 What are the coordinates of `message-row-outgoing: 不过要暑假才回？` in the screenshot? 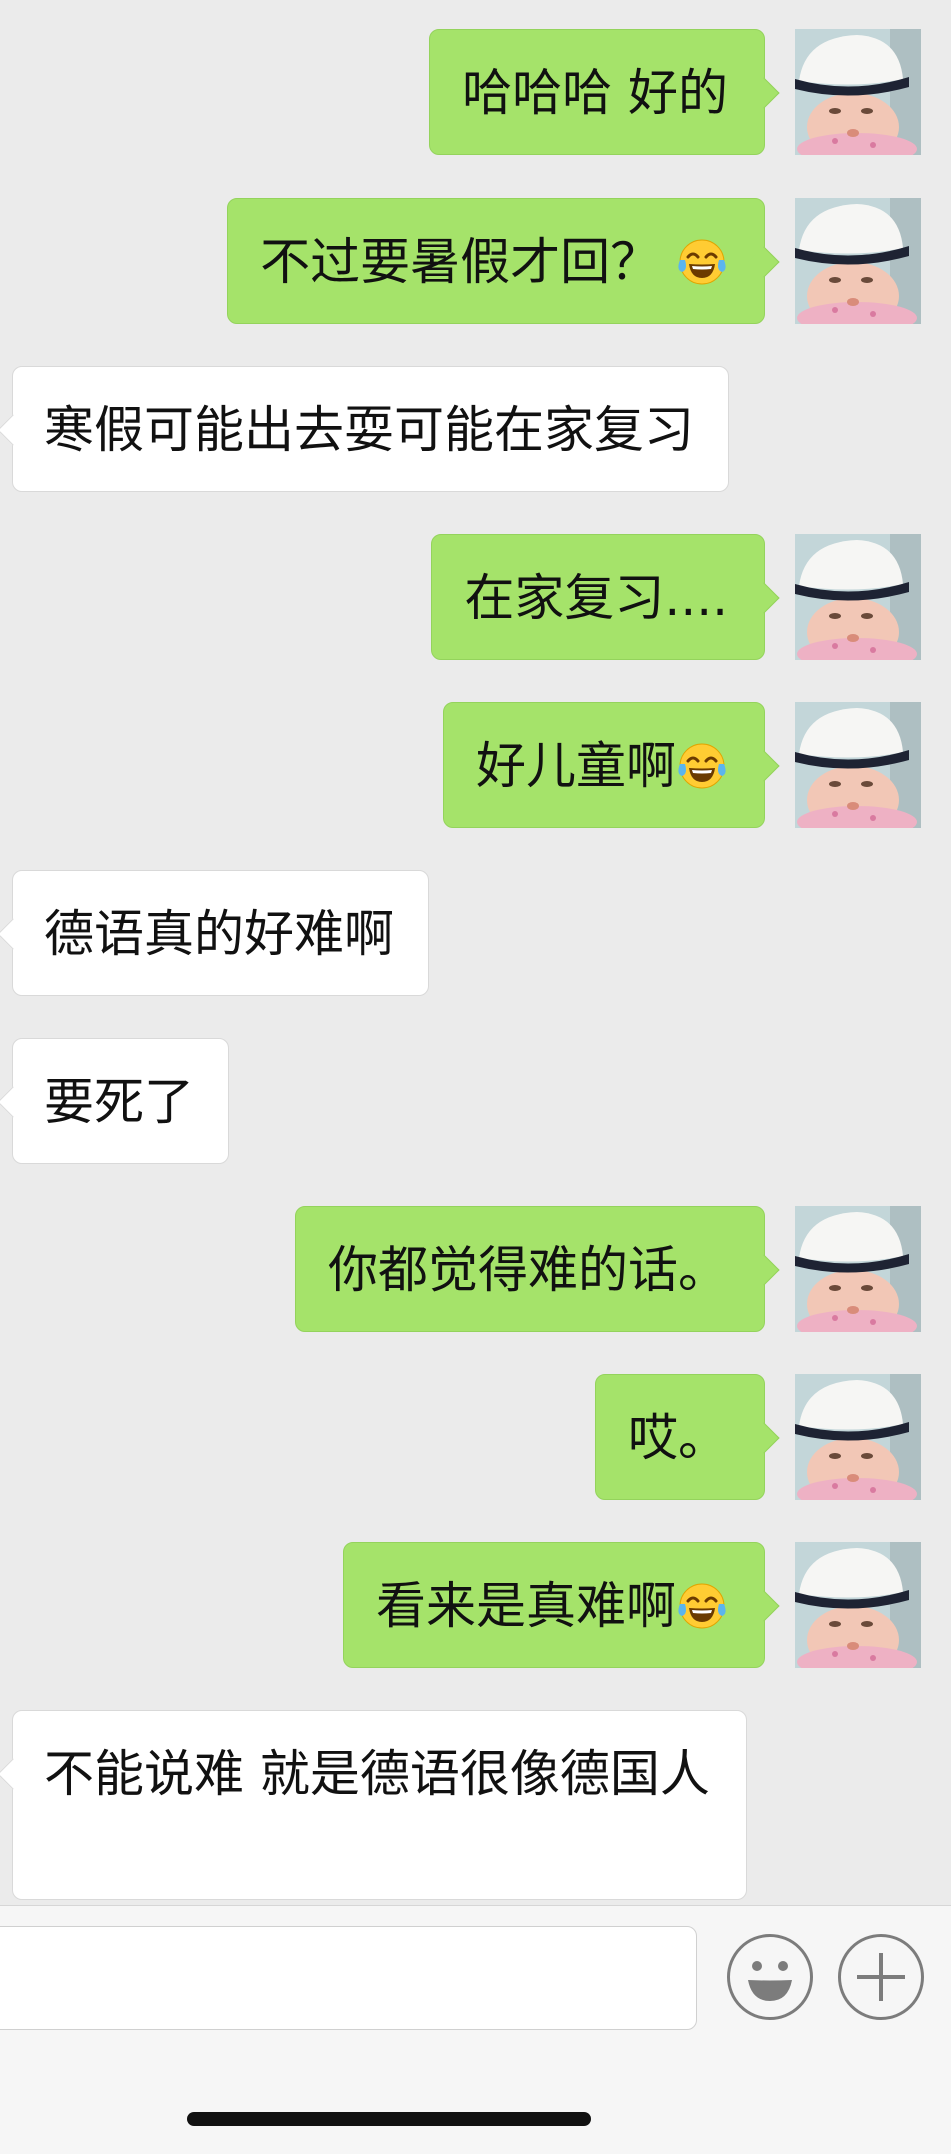 It's located at (475, 261).